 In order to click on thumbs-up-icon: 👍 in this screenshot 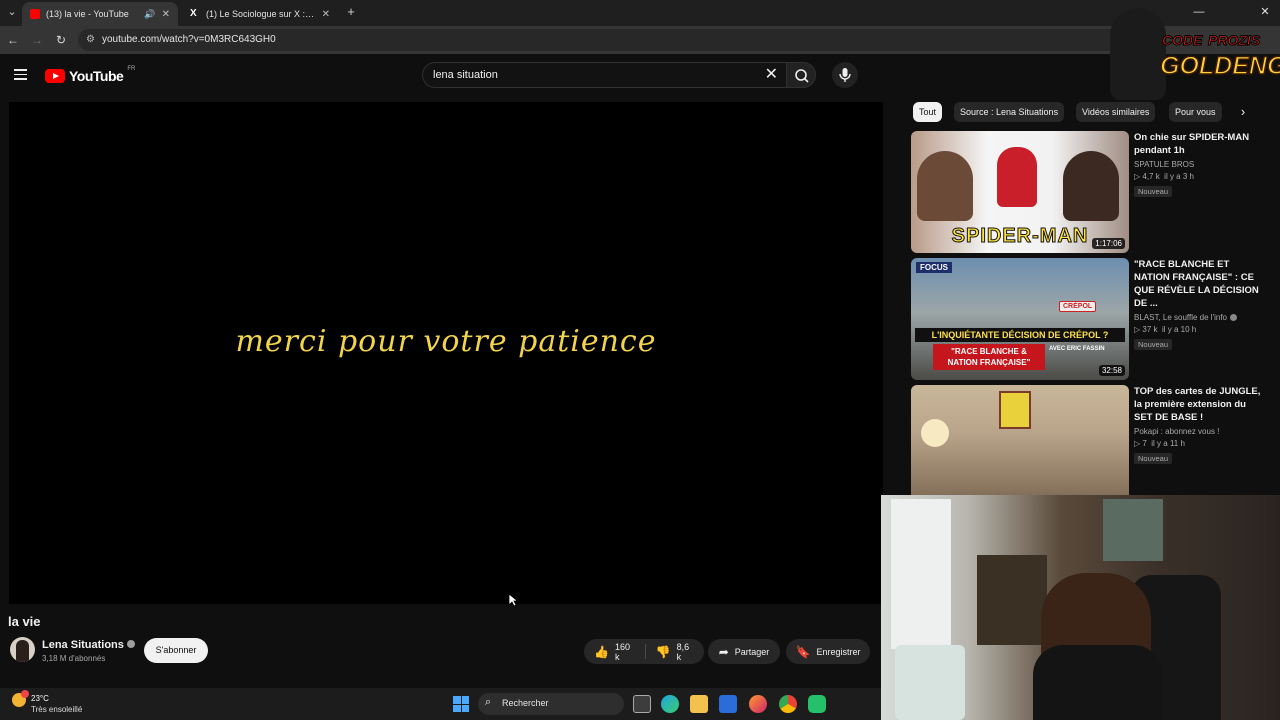, I will do `click(601, 651)`.